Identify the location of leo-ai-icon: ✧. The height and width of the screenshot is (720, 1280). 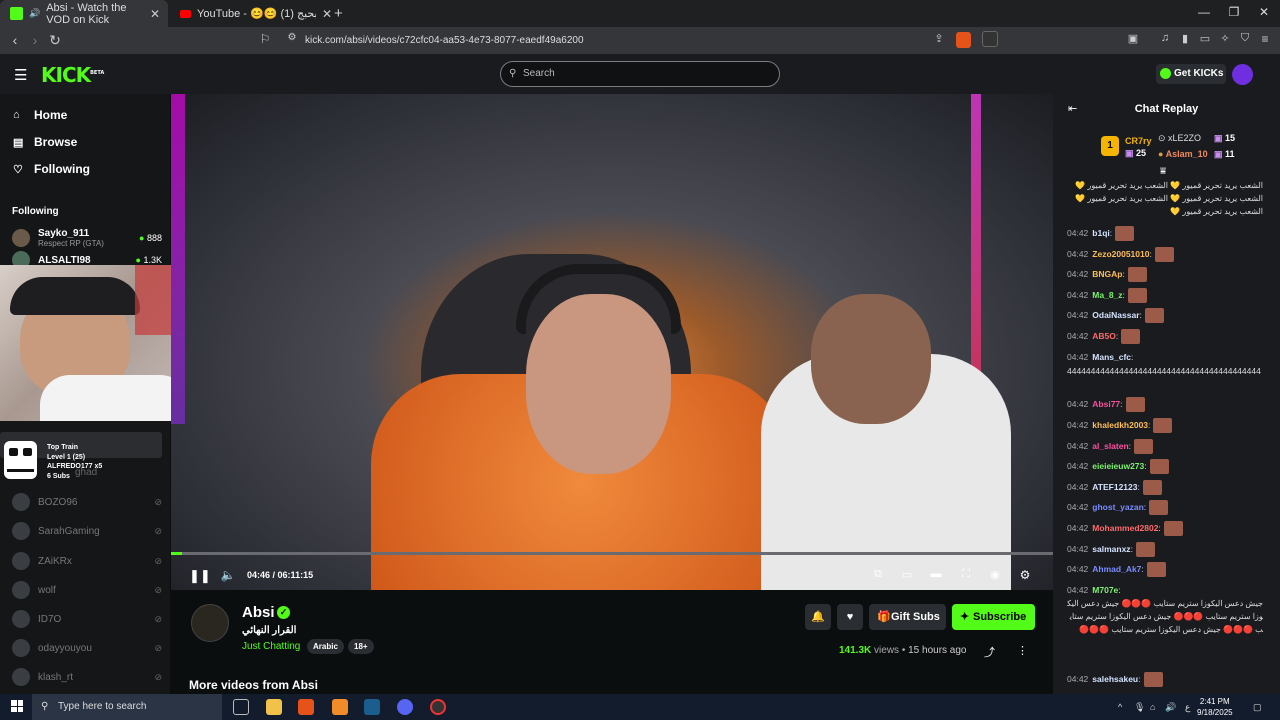
(1225, 38).